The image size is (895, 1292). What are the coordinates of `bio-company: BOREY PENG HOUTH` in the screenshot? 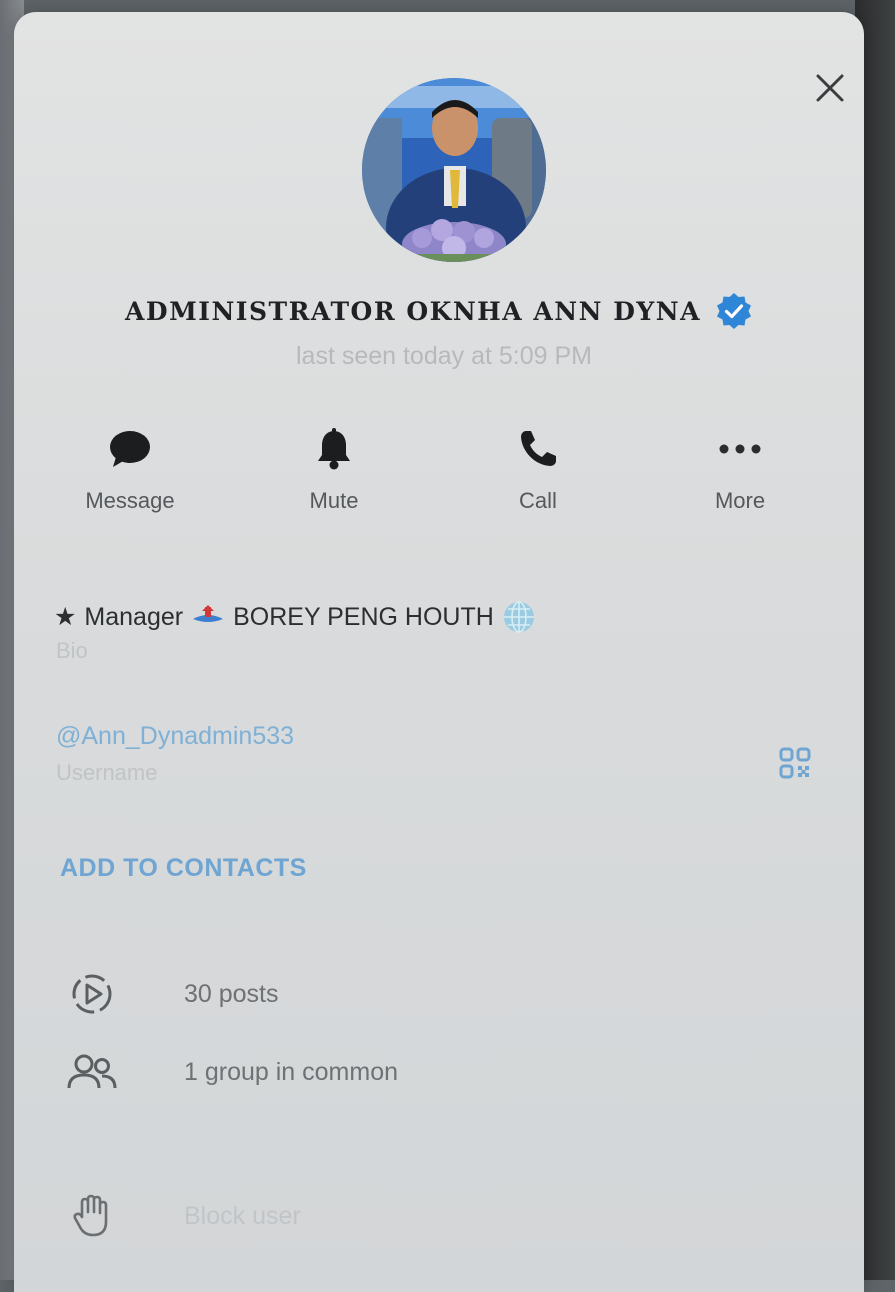 It's located at (363, 616).